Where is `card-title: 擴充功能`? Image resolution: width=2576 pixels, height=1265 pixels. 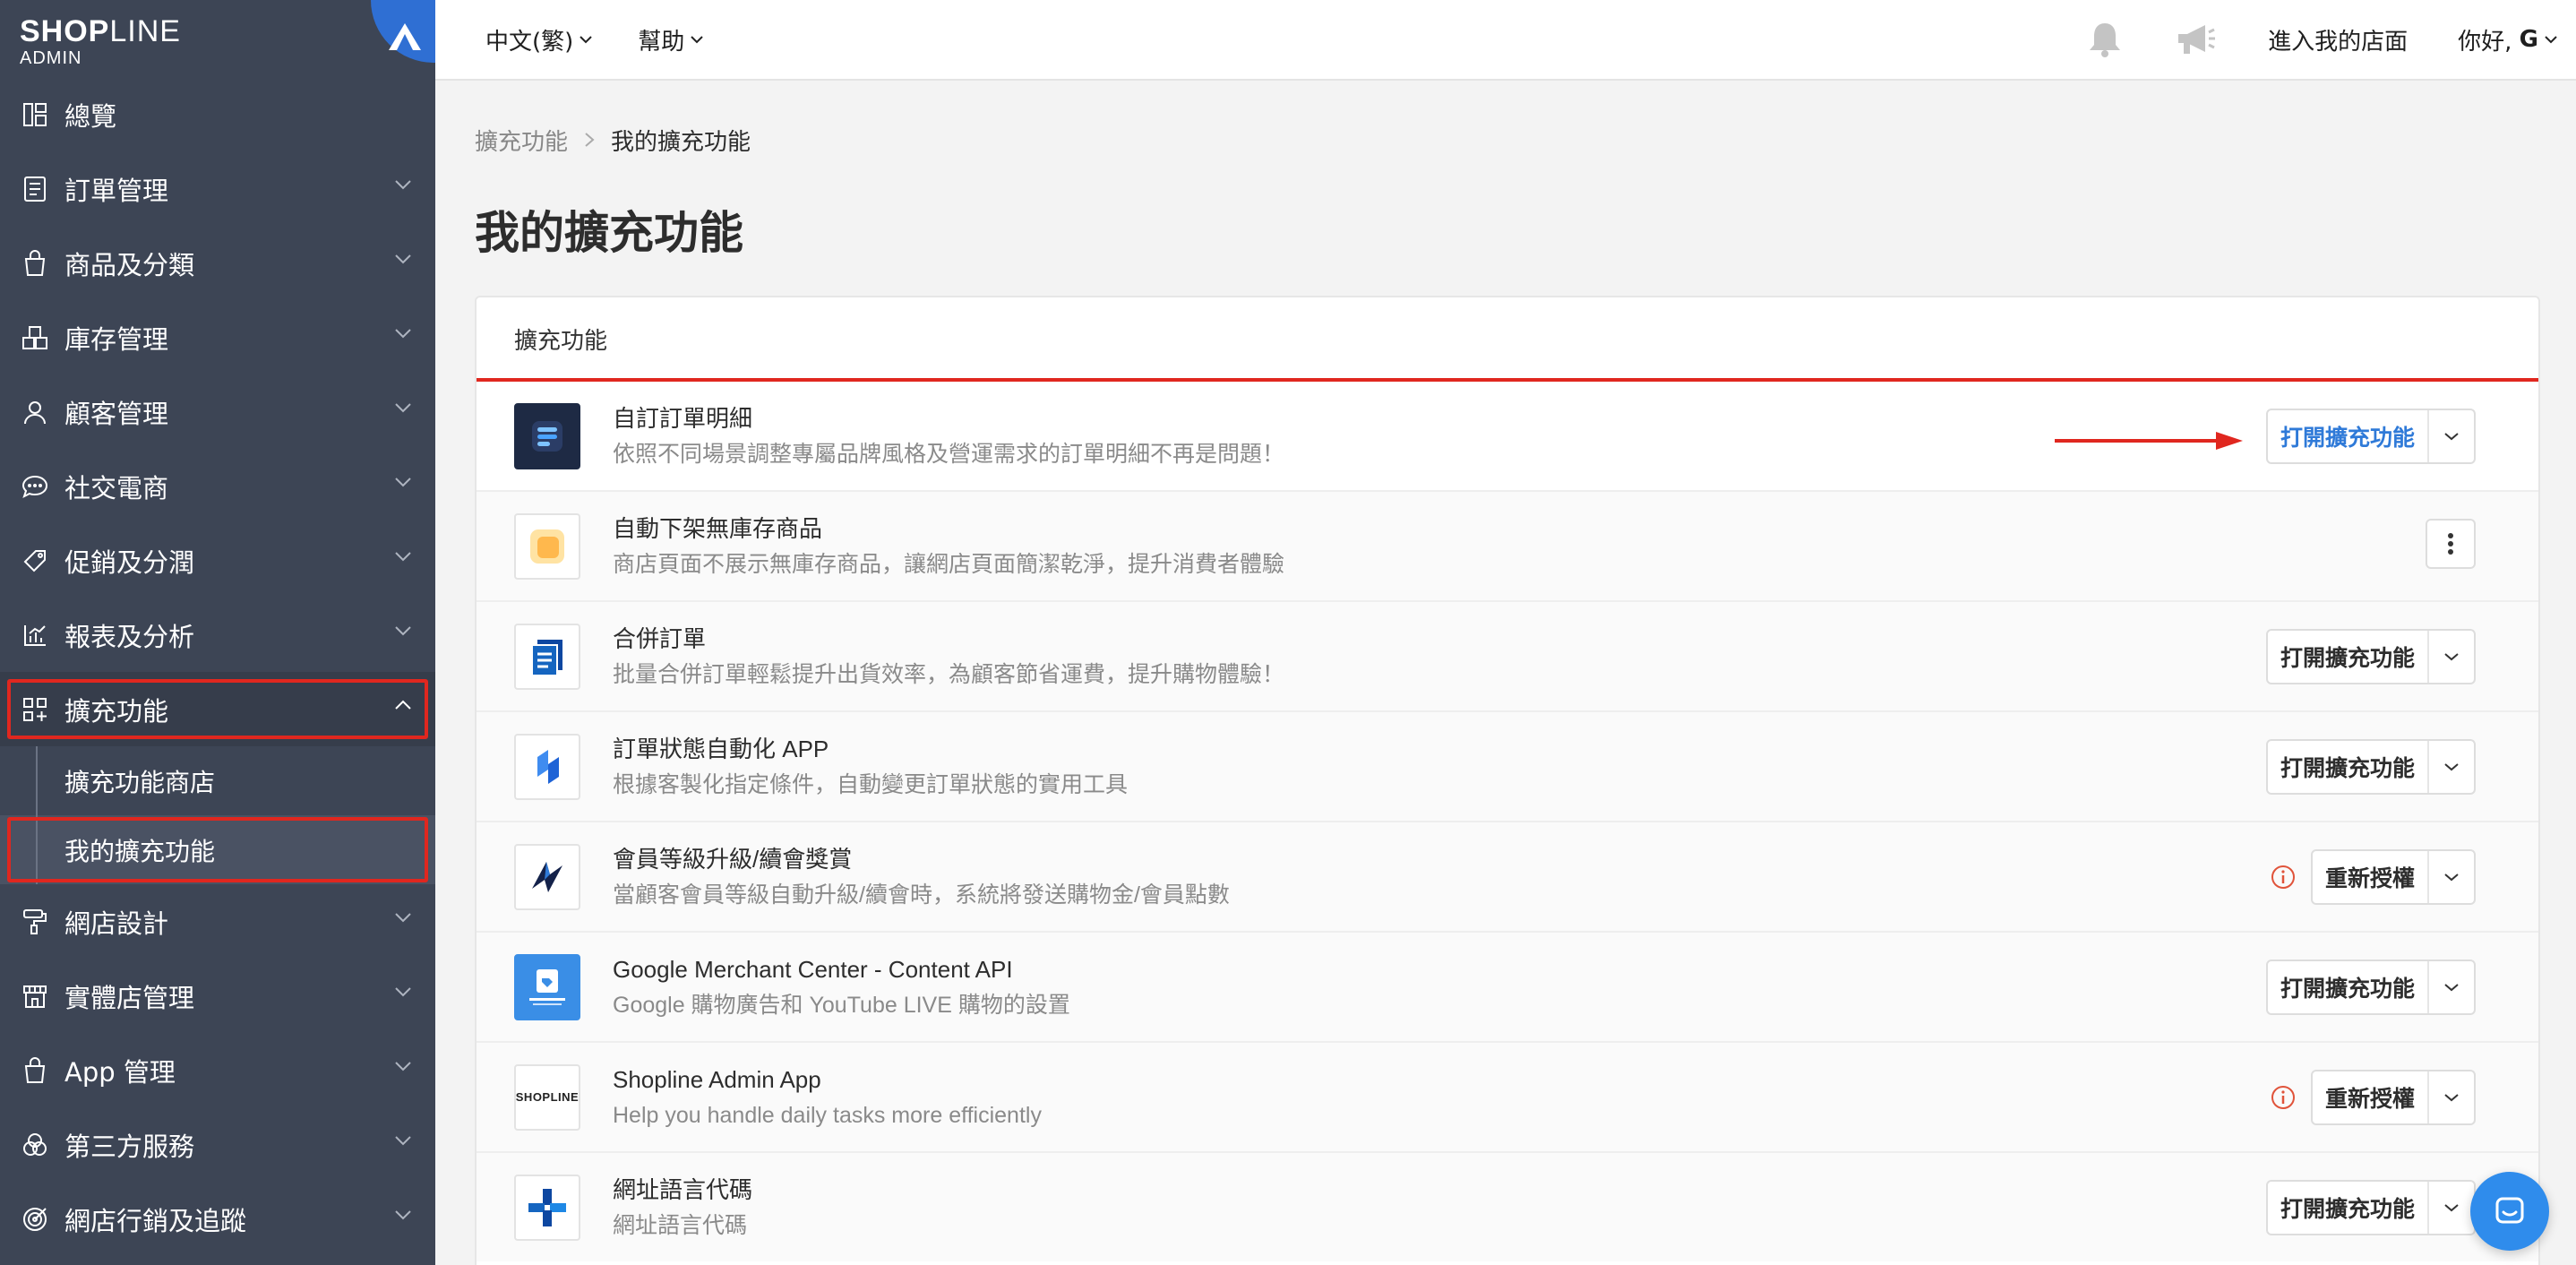 card-title: 擴充功能 is located at coordinates (561, 341).